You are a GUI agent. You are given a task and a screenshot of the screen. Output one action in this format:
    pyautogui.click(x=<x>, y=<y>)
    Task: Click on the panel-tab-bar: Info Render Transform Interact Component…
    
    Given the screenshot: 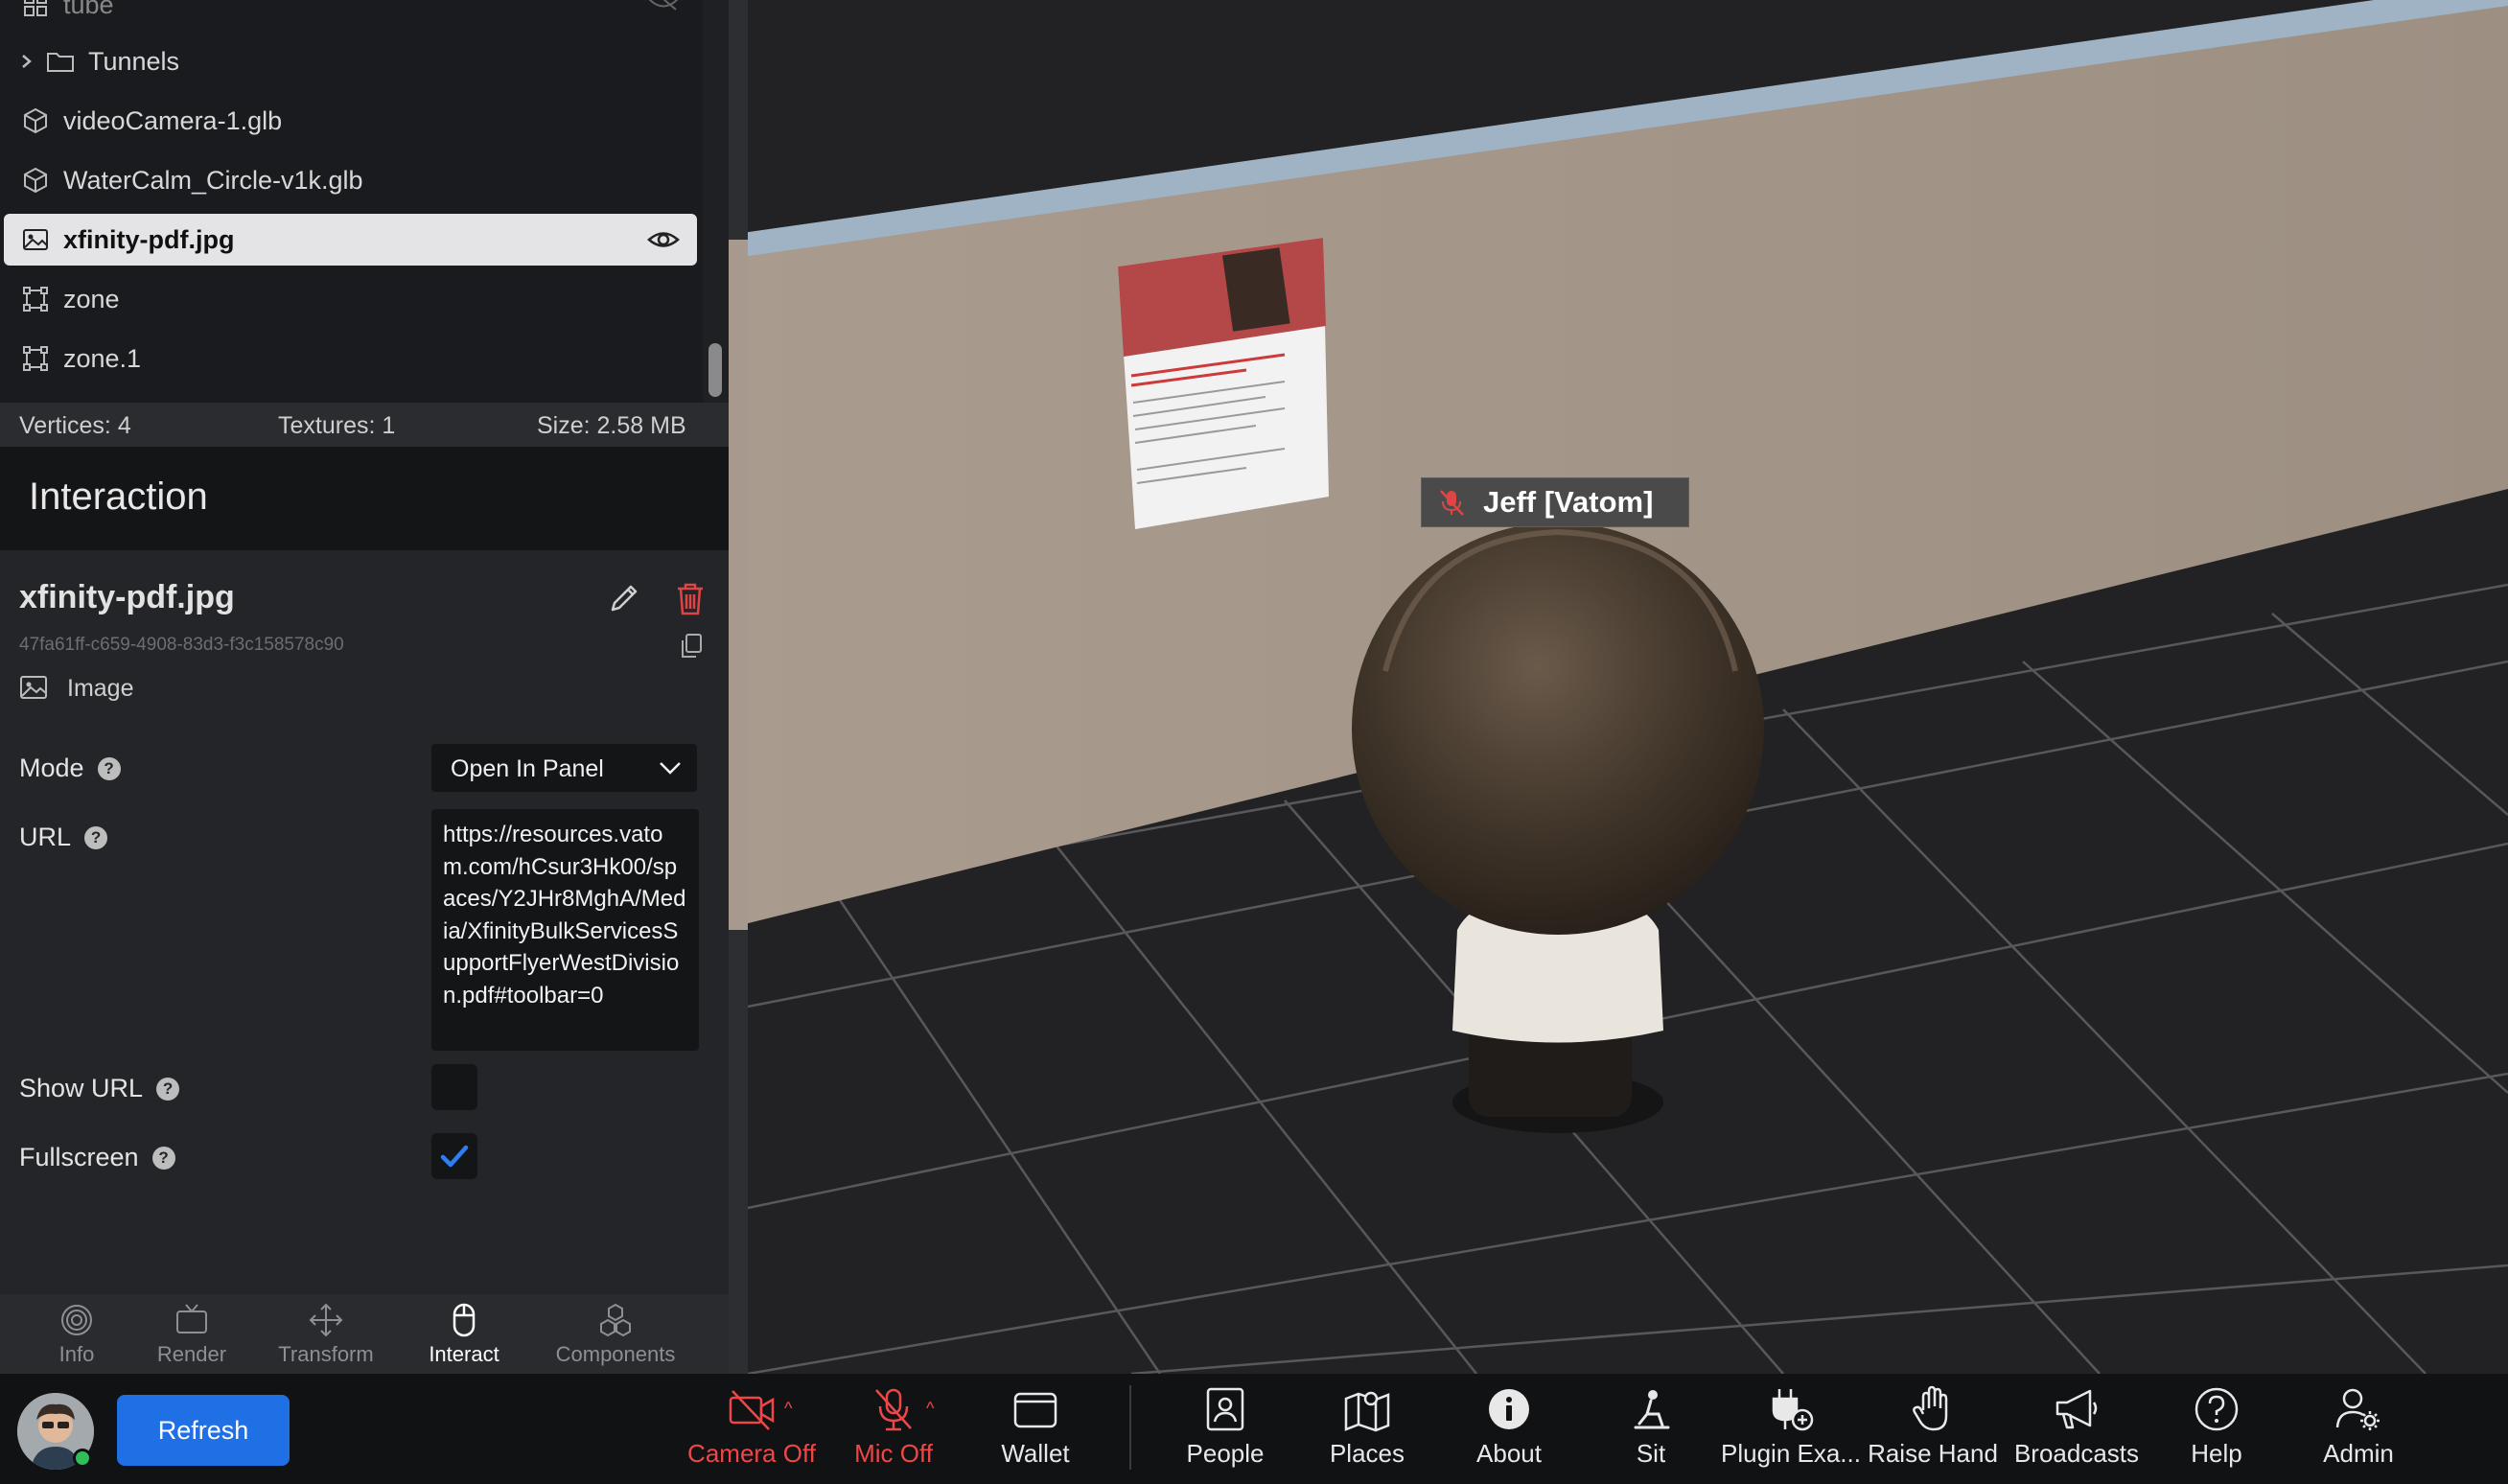 What is the action you would take?
    pyautogui.click(x=364, y=1334)
    